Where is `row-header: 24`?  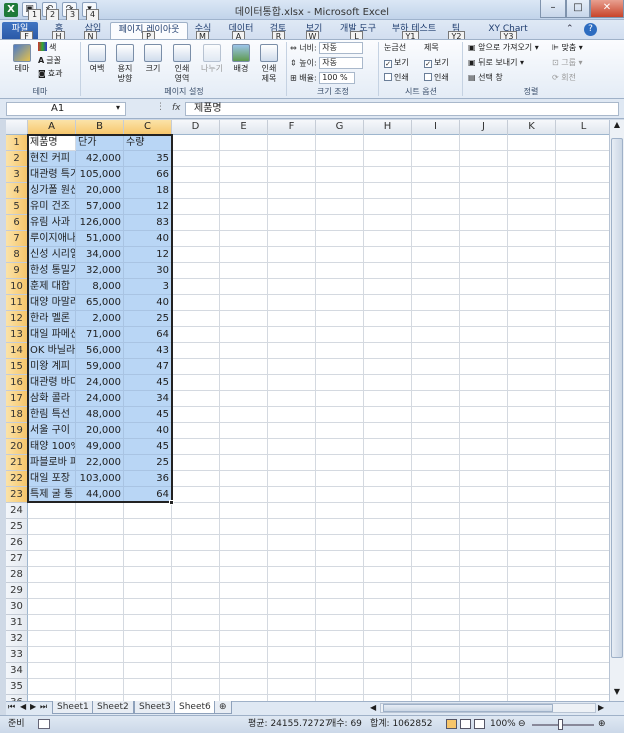
row-header: 24 is located at coordinates (17, 511).